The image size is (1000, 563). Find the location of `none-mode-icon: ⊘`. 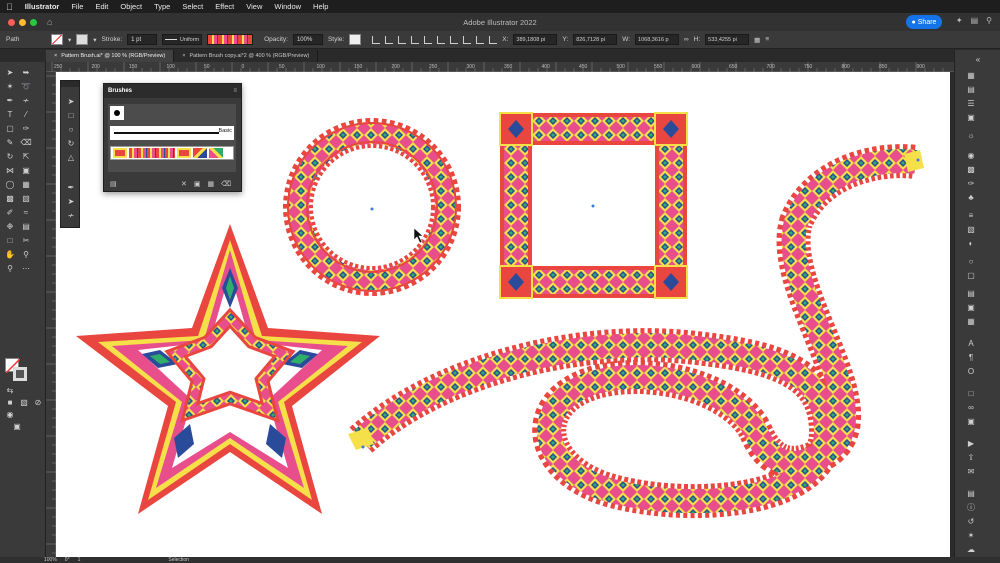

none-mode-icon: ⊘ is located at coordinates (38, 402).